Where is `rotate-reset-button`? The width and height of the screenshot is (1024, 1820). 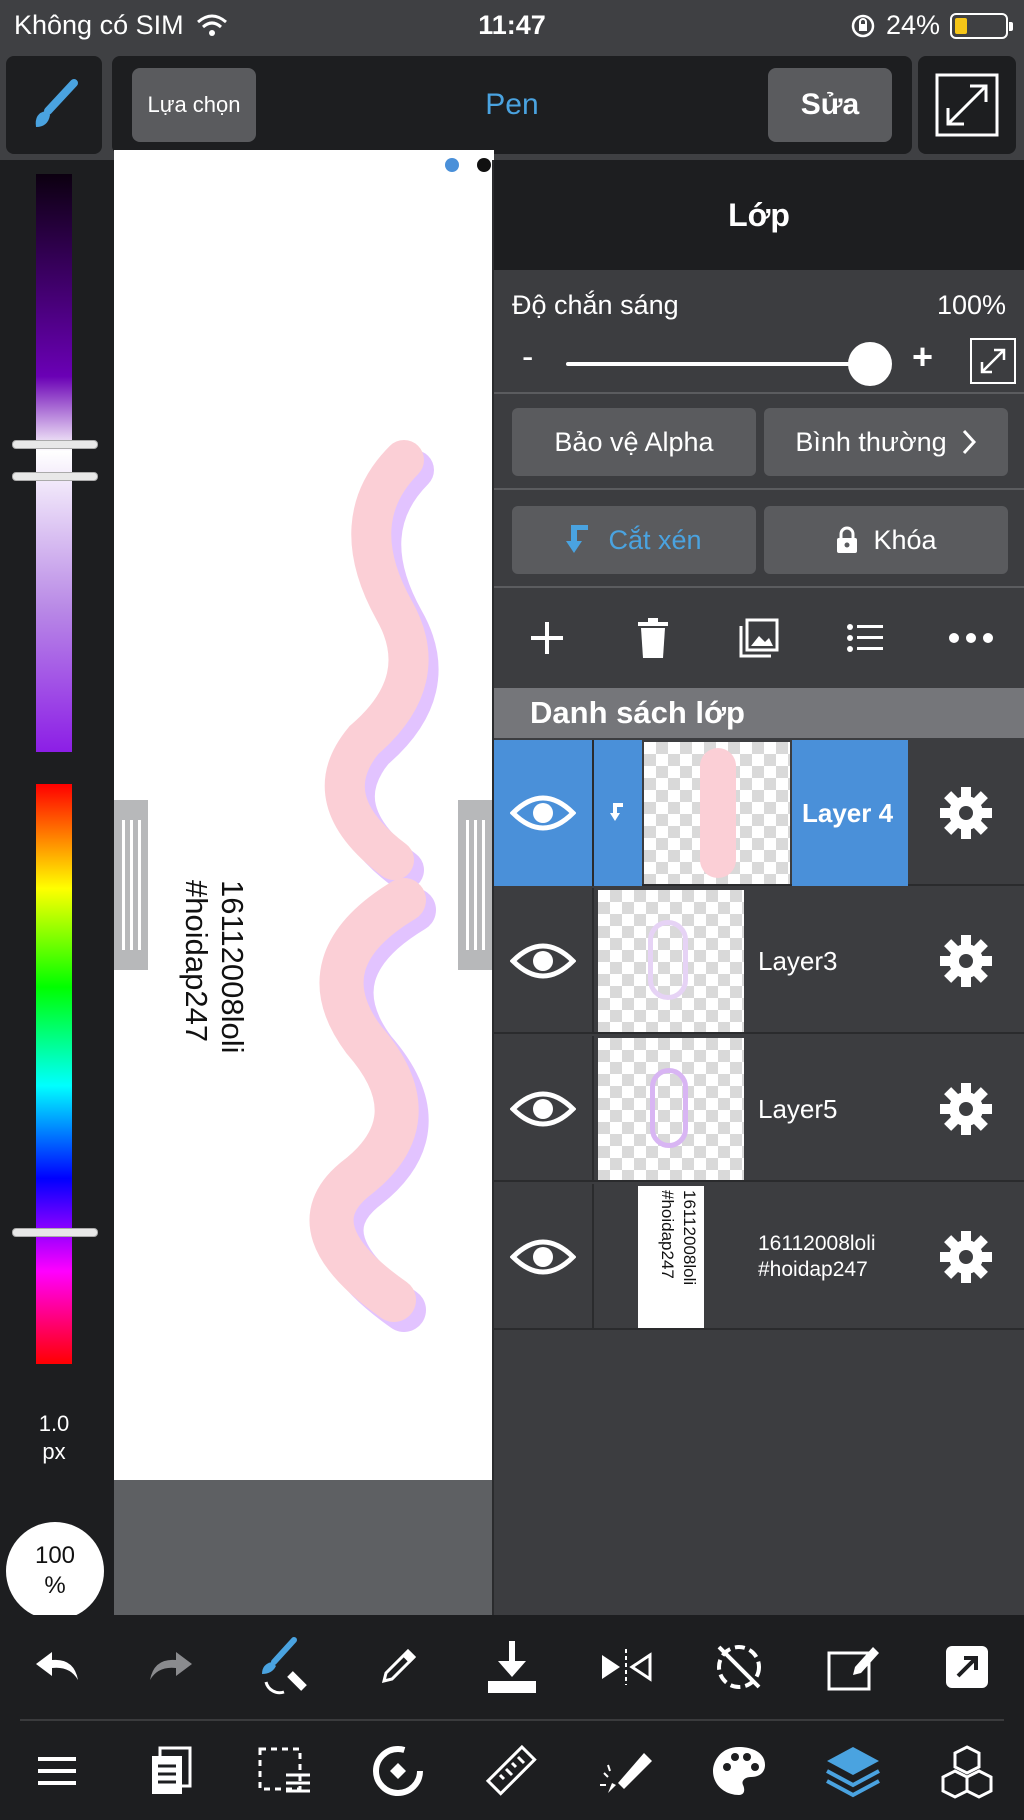
rotate-reset-button is located at coordinates (739, 1667).